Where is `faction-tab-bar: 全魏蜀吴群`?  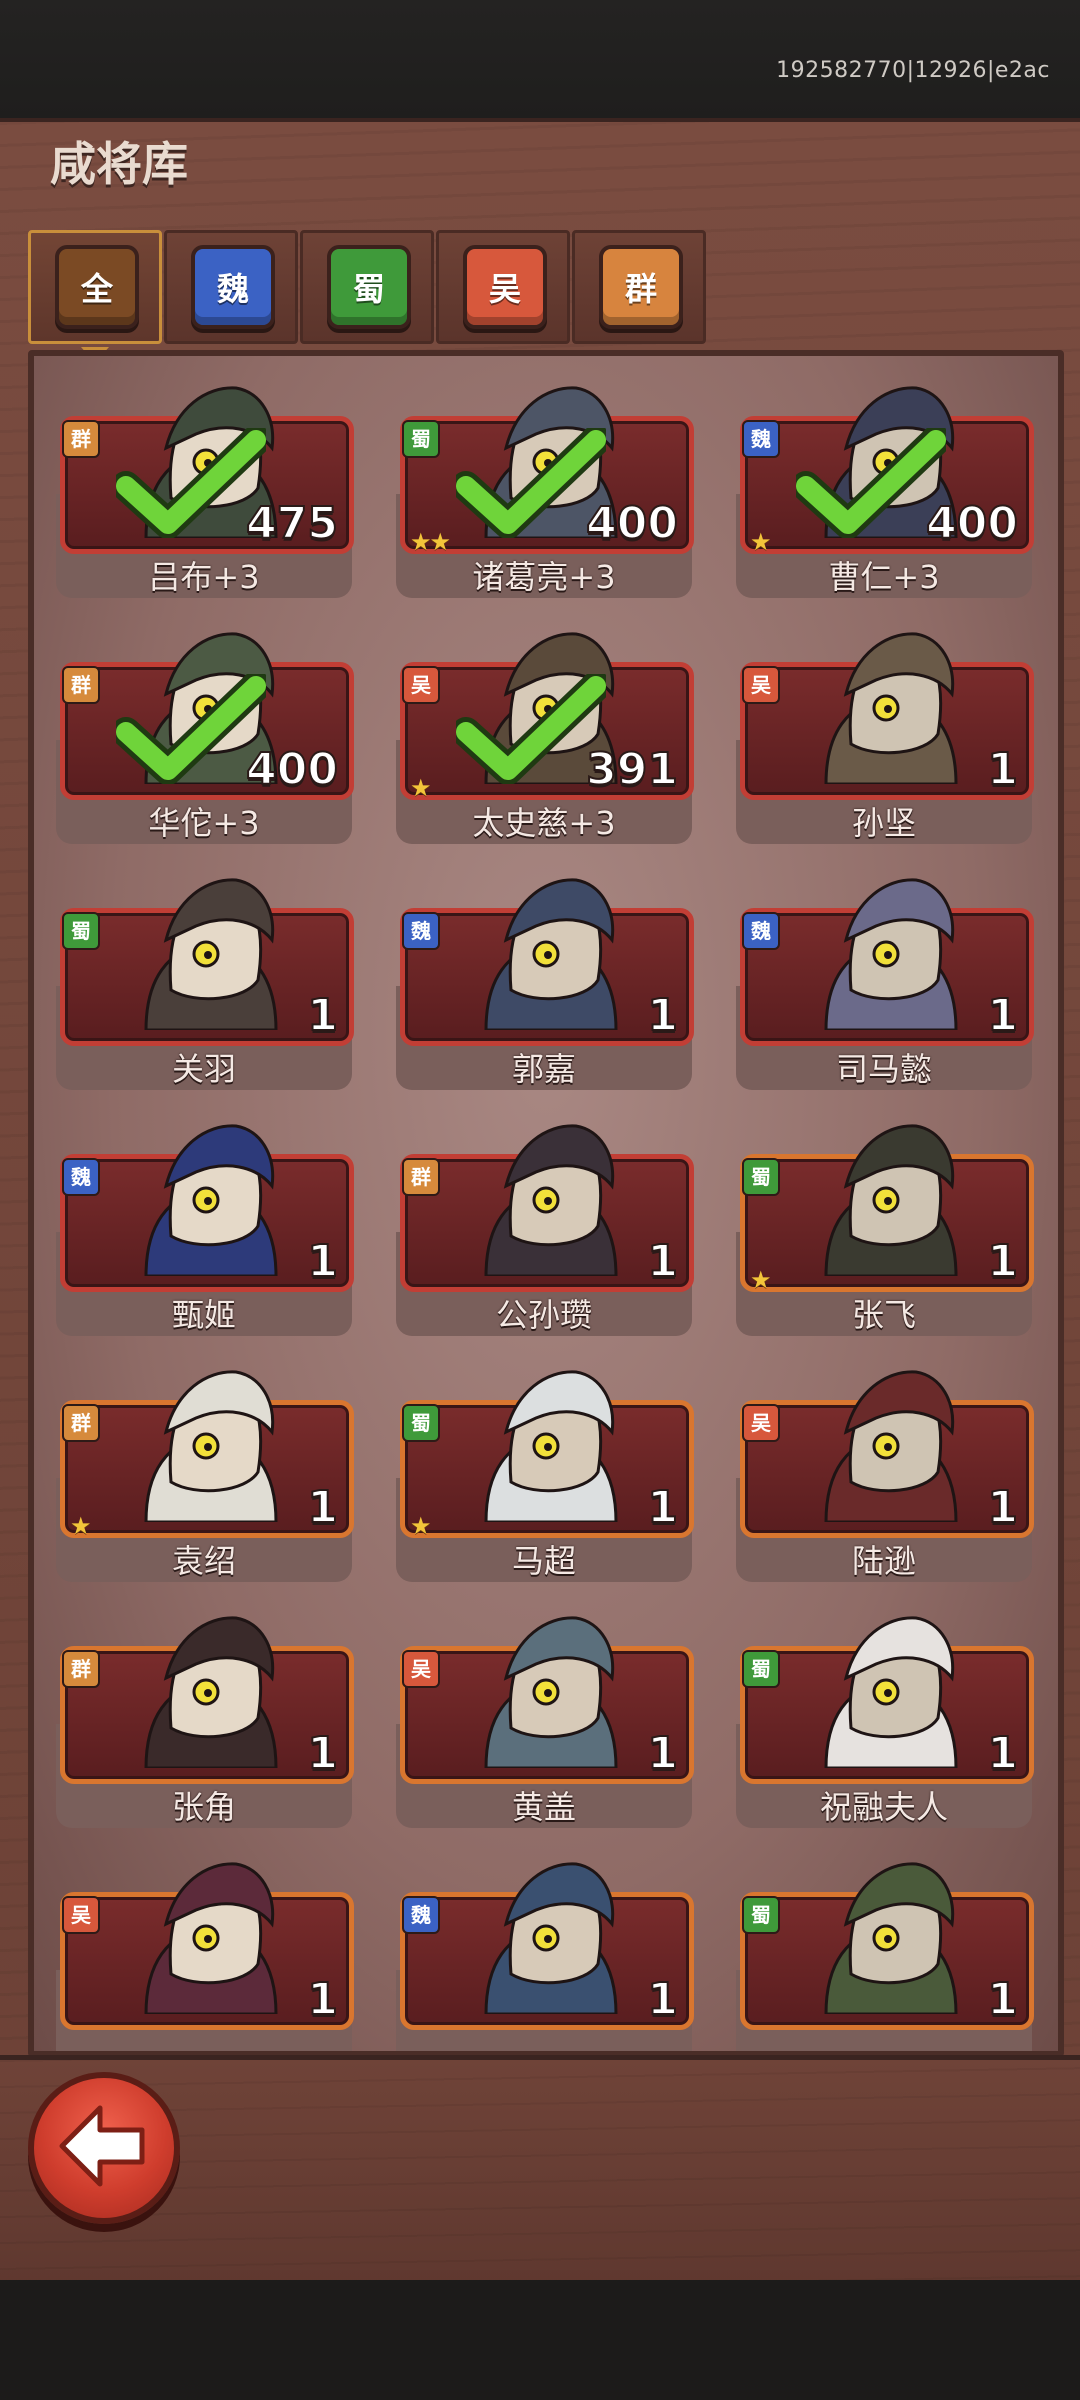
faction-tab-bar: 全魏蜀吴群 is located at coordinates (540, 288).